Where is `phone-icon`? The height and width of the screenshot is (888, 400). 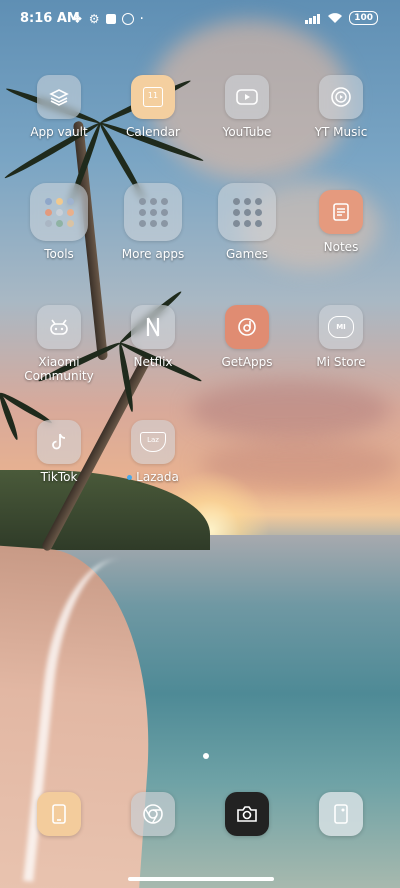 phone-icon is located at coordinates (59, 814).